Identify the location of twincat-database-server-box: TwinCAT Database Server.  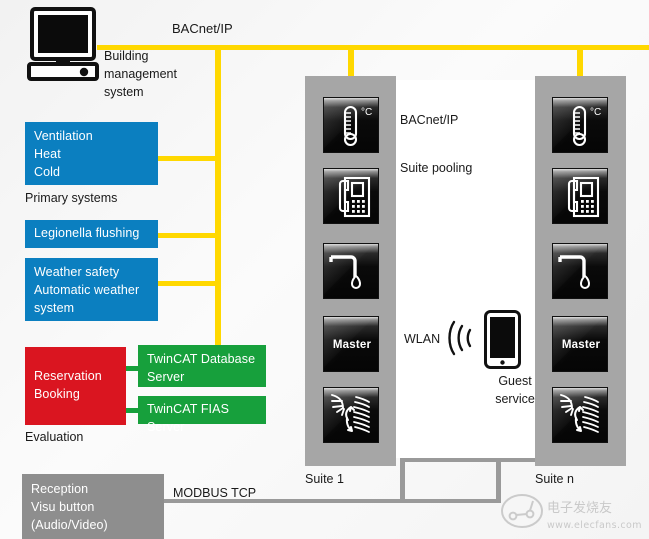
(202, 366).